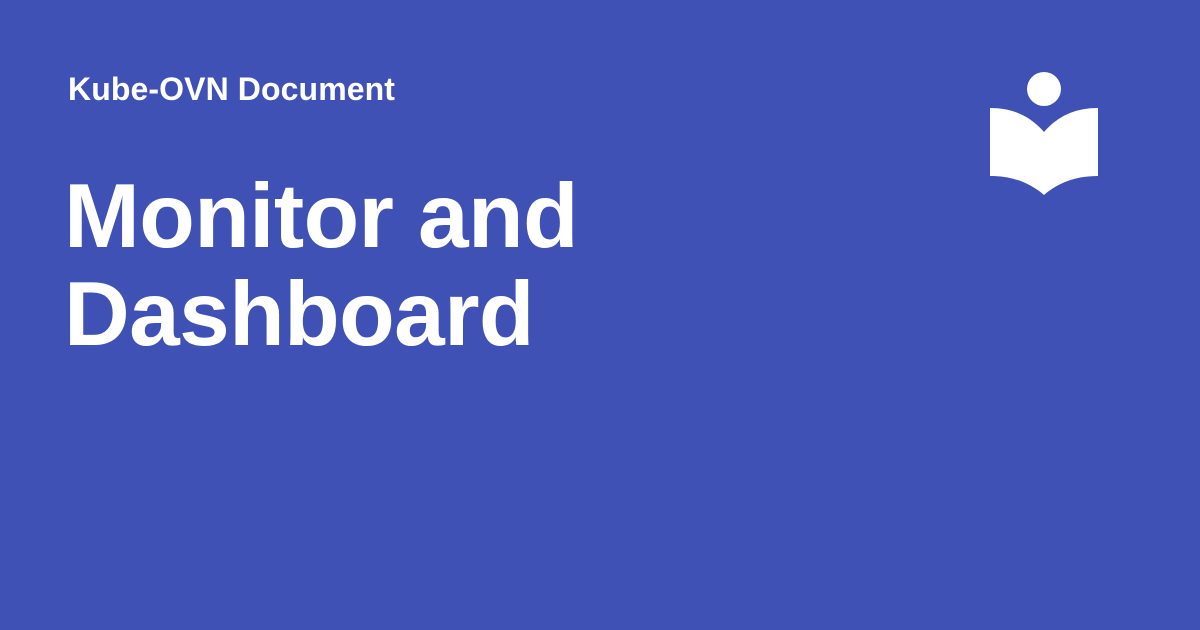 This screenshot has height=630, width=1200. Describe the element at coordinates (321, 265) in the screenshot. I see `page-title: Monitor and Dashboard` at that location.